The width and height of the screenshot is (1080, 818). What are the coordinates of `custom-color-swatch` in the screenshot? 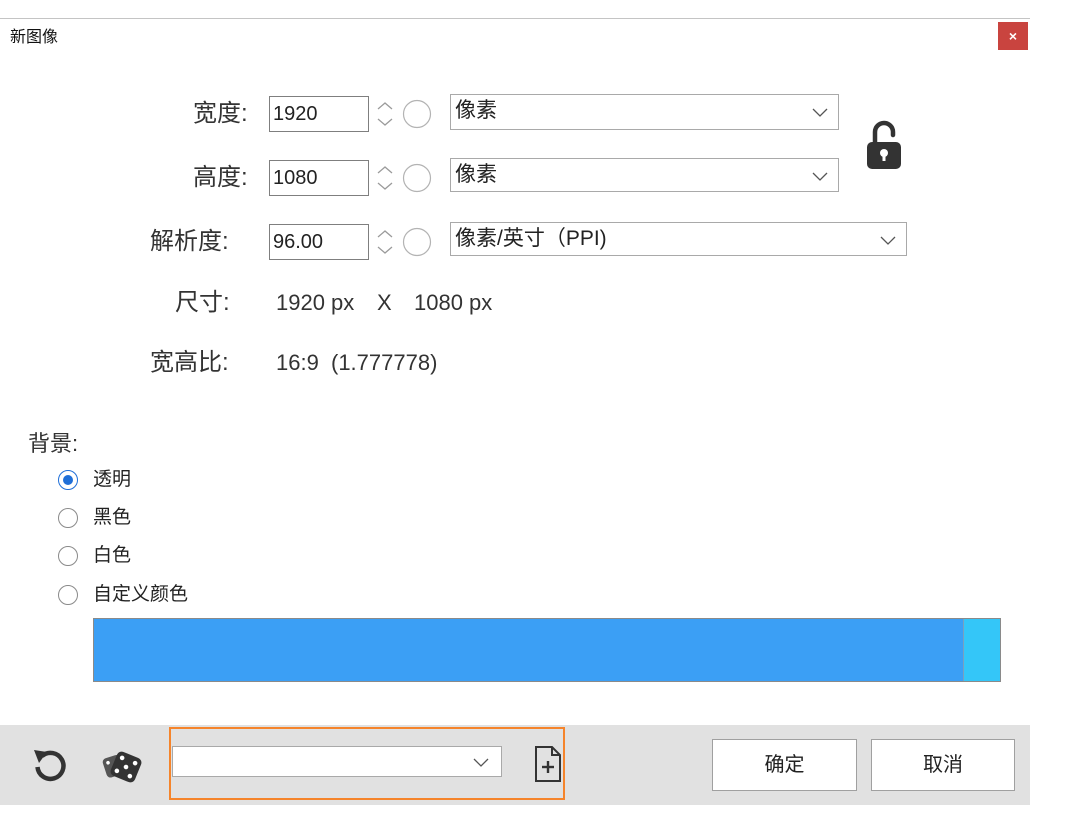 It's located at (547, 650).